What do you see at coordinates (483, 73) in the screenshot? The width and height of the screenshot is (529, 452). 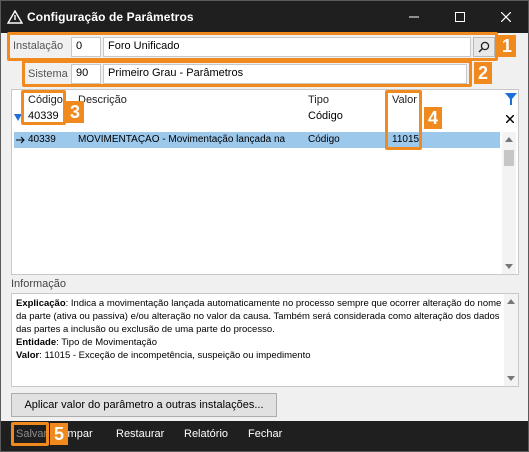 I see `callout-2-badge: 2` at bounding box center [483, 73].